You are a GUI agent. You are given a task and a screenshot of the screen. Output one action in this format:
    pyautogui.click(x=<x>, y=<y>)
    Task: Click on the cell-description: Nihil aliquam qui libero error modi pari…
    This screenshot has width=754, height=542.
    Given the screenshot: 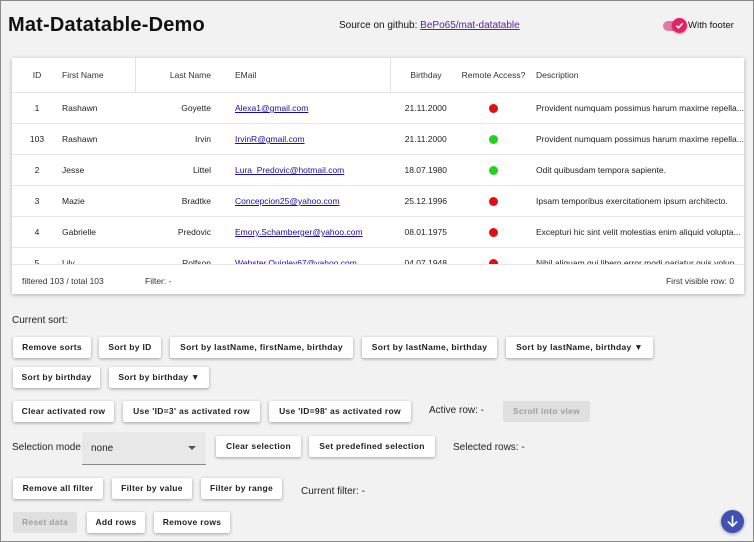 What is the action you would take?
    pyautogui.click(x=635, y=255)
    